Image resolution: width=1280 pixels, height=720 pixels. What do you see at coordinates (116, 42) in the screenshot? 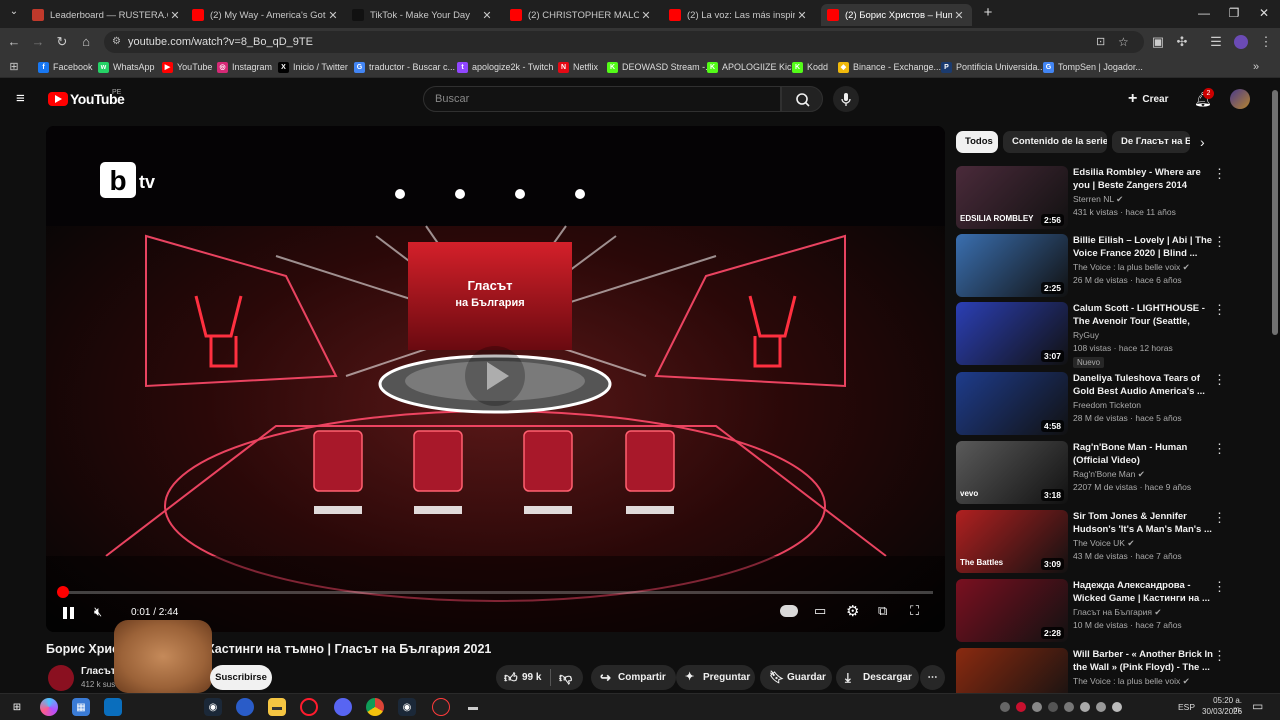
I see `site-info-icon: ⚙` at bounding box center [116, 42].